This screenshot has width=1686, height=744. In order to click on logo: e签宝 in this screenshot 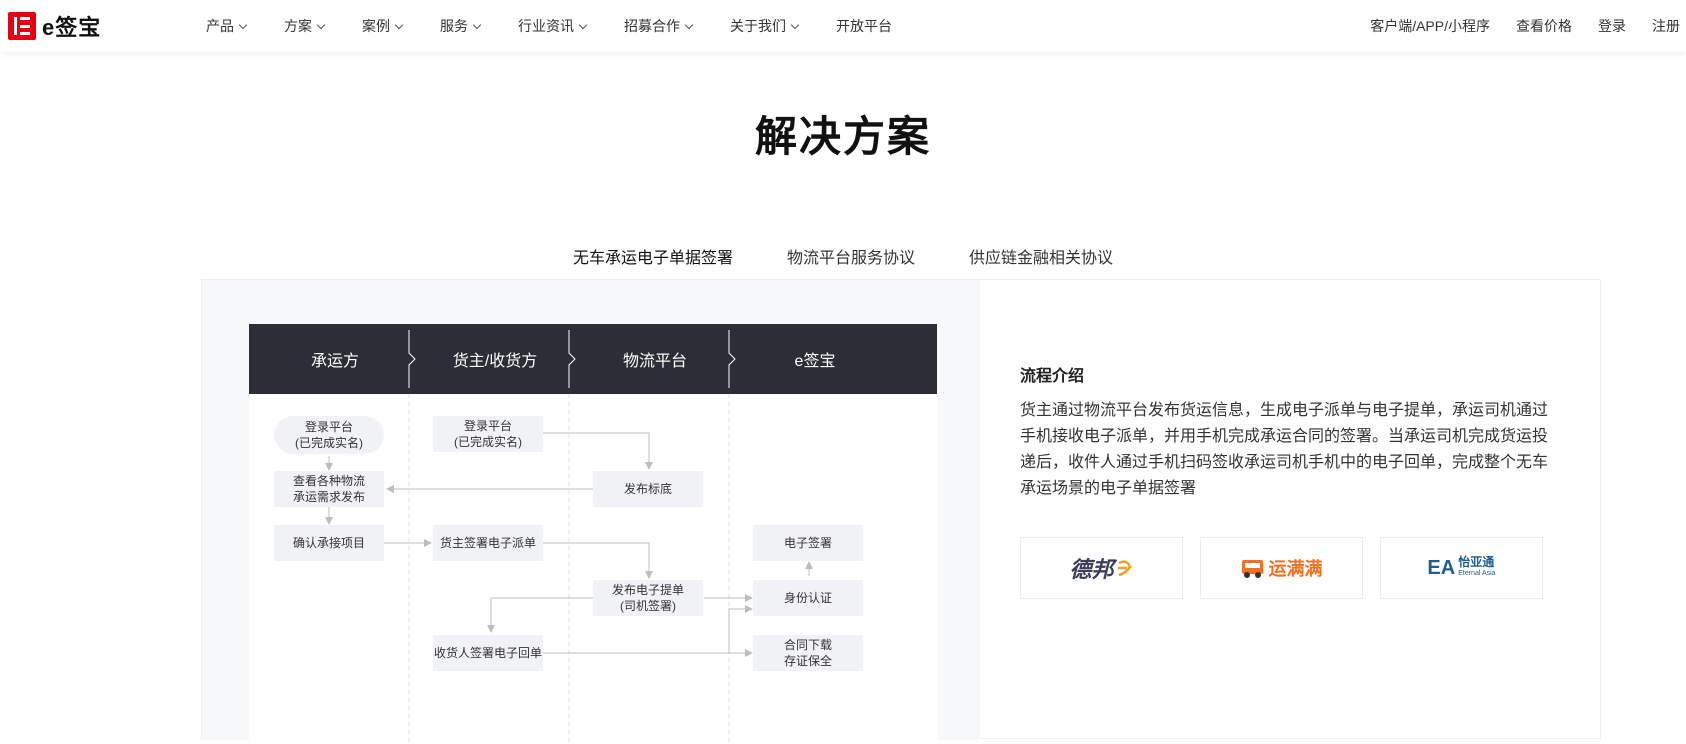, I will do `click(54, 26)`.